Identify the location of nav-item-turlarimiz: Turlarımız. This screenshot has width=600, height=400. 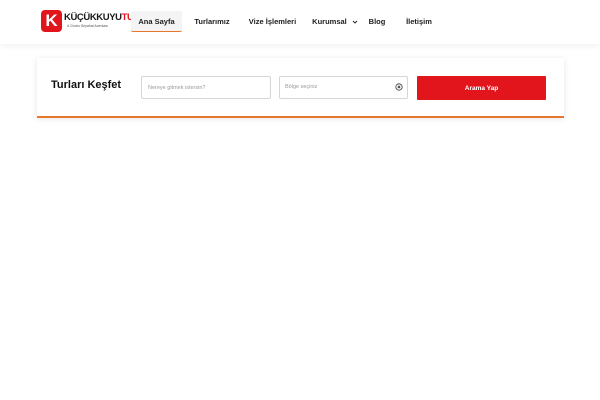
(212, 21).